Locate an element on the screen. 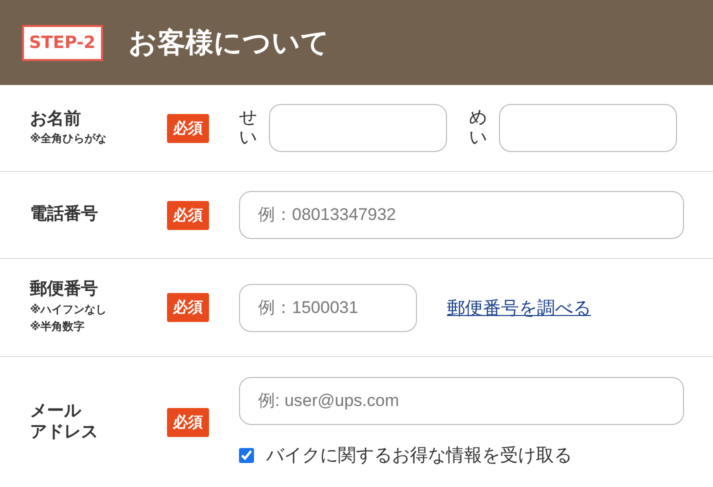  field-note: ※半角数字 is located at coordinates (58, 327).